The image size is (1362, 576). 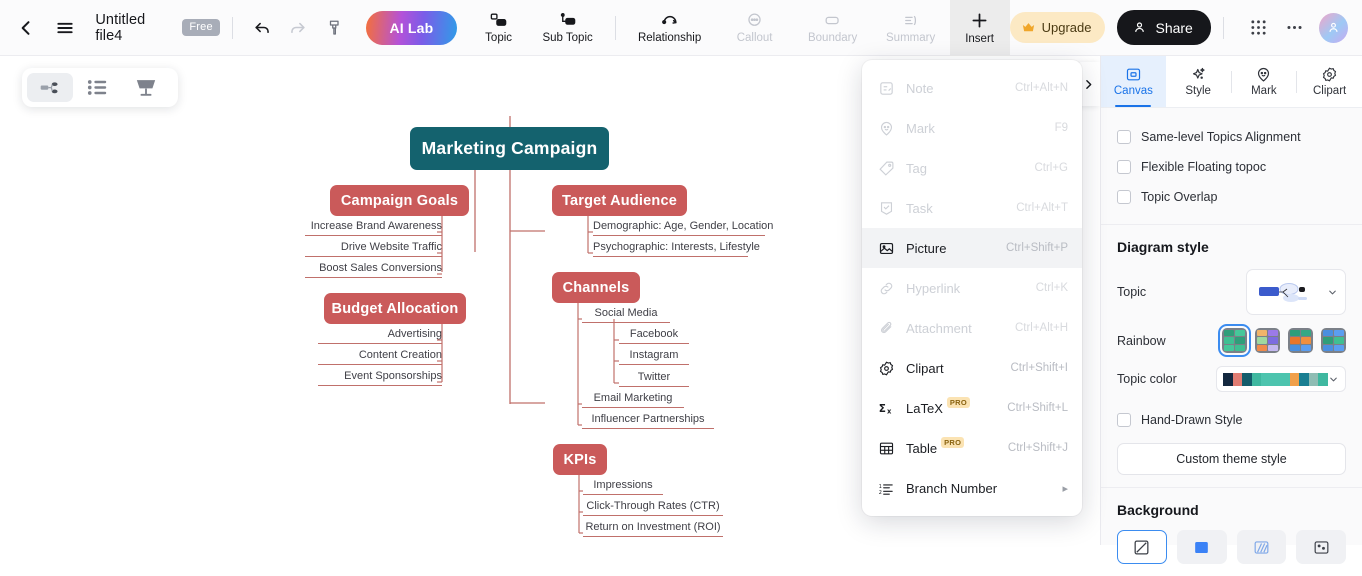 I want to click on mindmap-leaf: Twitter, so click(x=654, y=379).